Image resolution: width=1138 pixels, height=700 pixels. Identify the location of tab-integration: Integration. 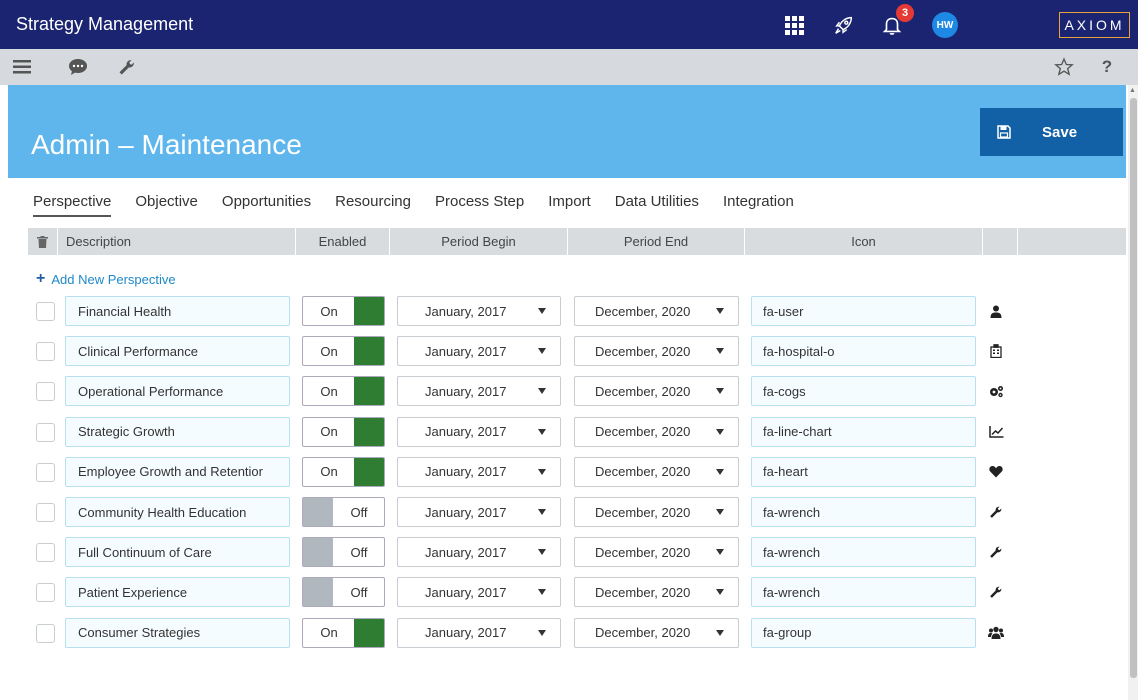
(758, 205).